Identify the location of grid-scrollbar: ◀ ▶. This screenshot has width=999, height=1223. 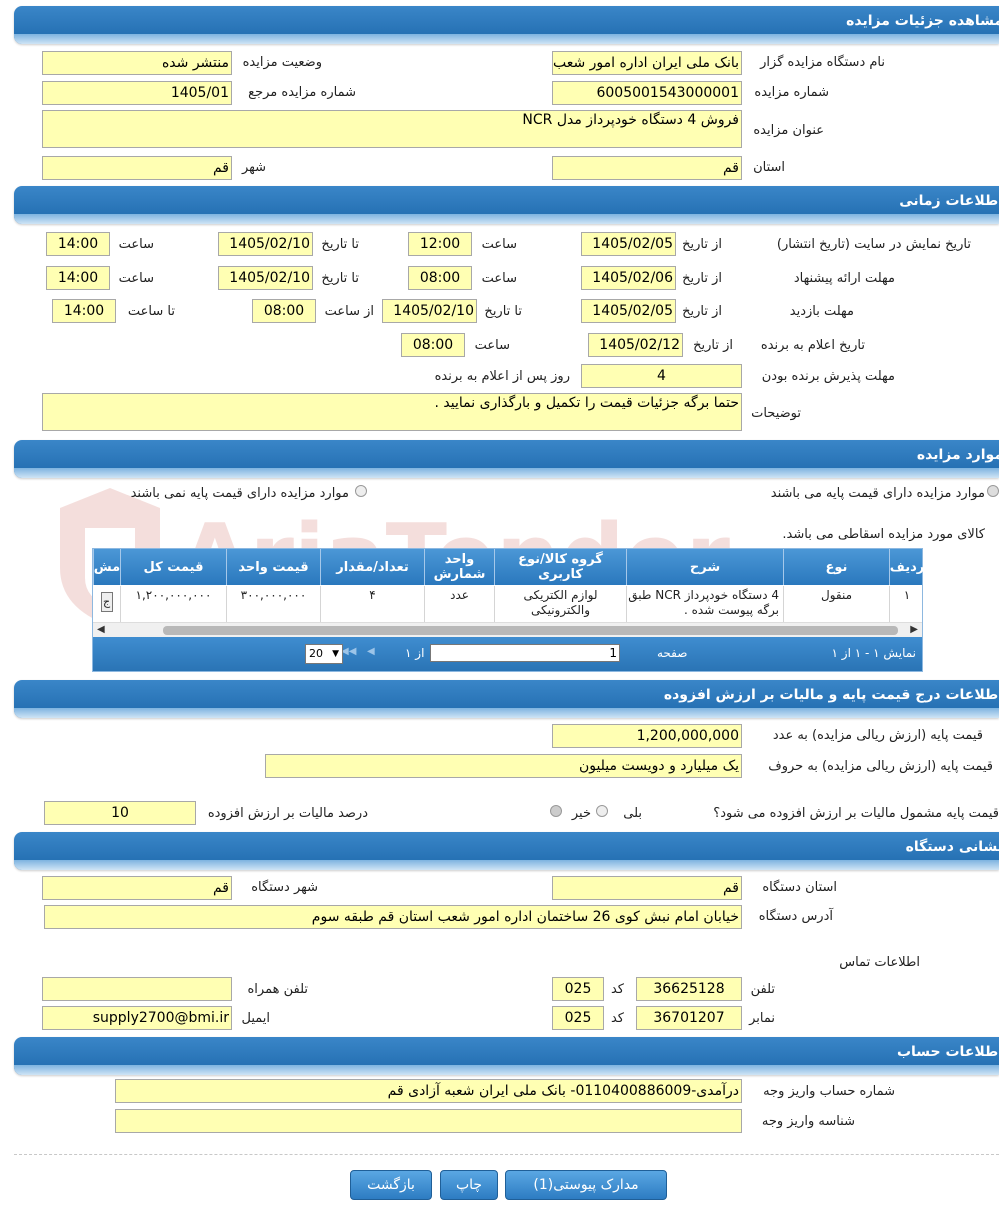
(507, 629).